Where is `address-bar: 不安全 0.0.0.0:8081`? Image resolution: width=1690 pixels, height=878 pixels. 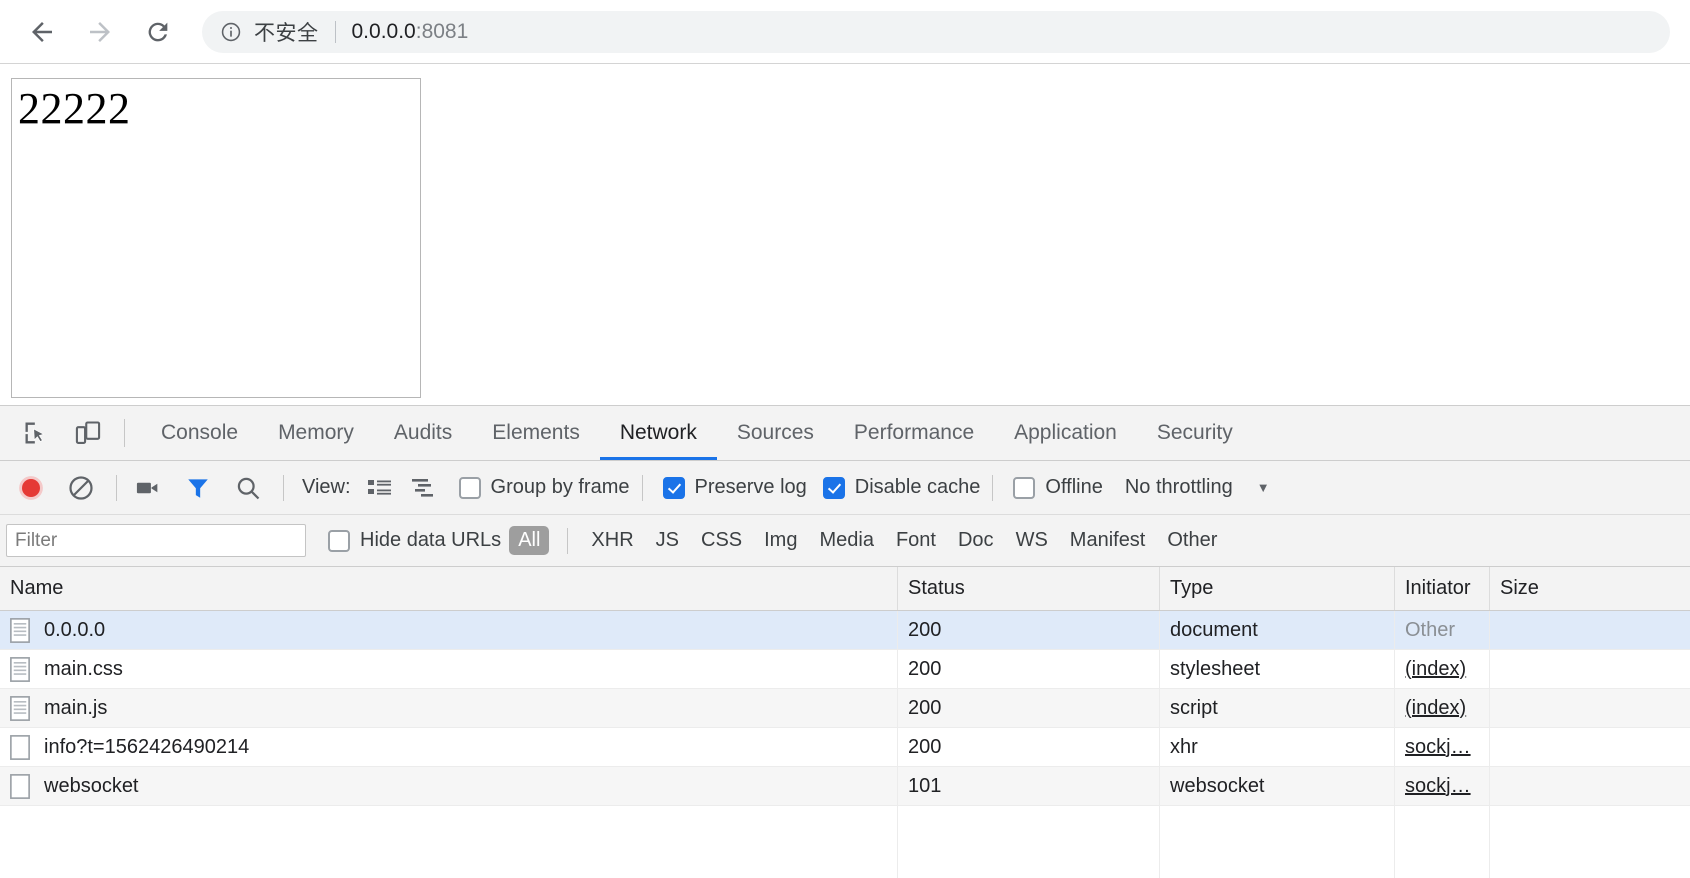 address-bar: 不安全 0.0.0.0:8081 is located at coordinates (936, 31).